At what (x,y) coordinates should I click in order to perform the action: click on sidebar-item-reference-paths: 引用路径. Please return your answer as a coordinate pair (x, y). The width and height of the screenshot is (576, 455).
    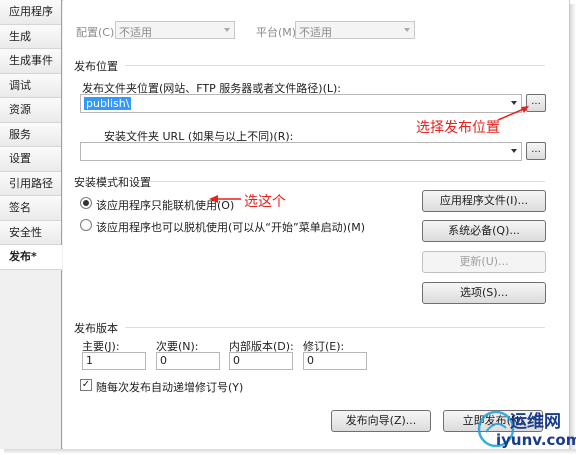
    Looking at the image, I should click on (30, 183).